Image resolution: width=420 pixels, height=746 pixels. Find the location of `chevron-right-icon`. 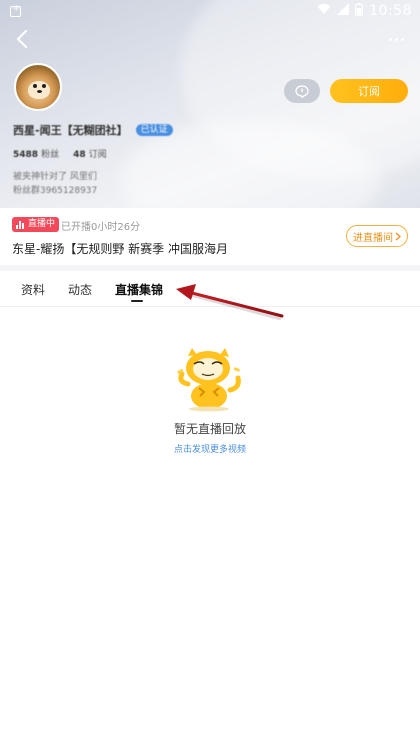

chevron-right-icon is located at coordinates (398, 236).